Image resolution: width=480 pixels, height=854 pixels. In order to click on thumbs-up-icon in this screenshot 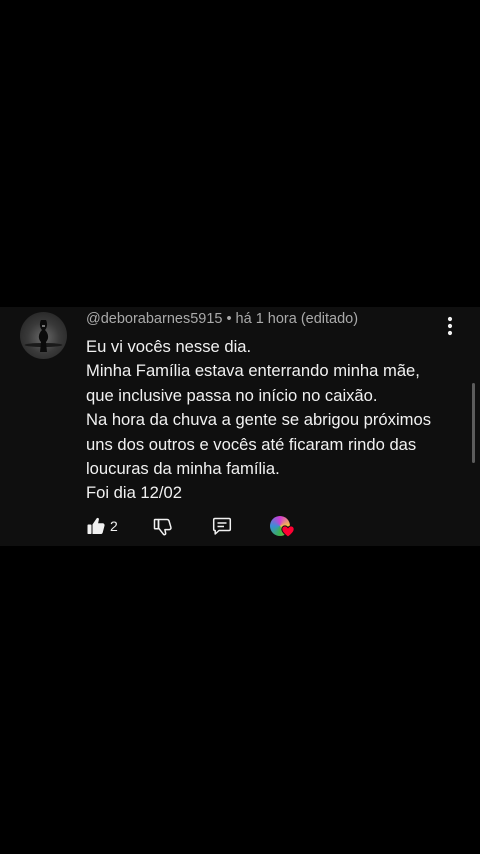, I will do `click(96, 525)`.